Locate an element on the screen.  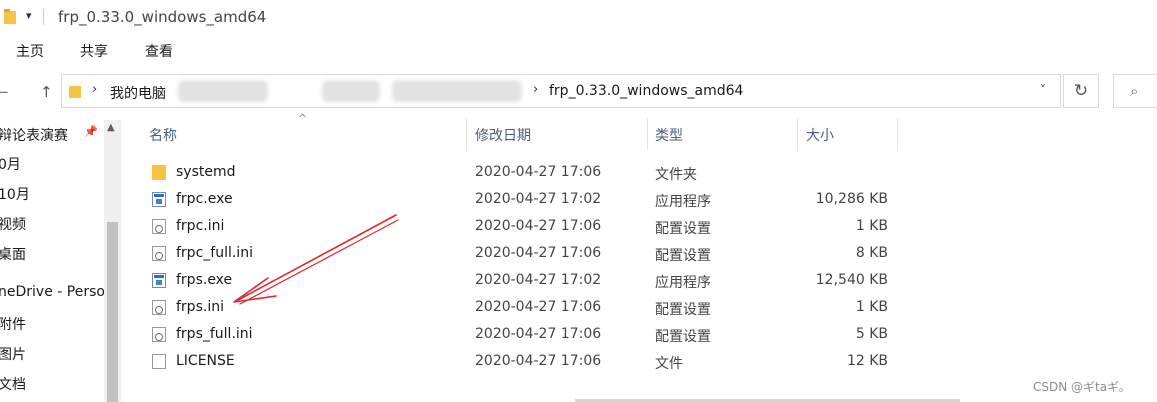
file-name: frps_full.ini is located at coordinates (214, 334).